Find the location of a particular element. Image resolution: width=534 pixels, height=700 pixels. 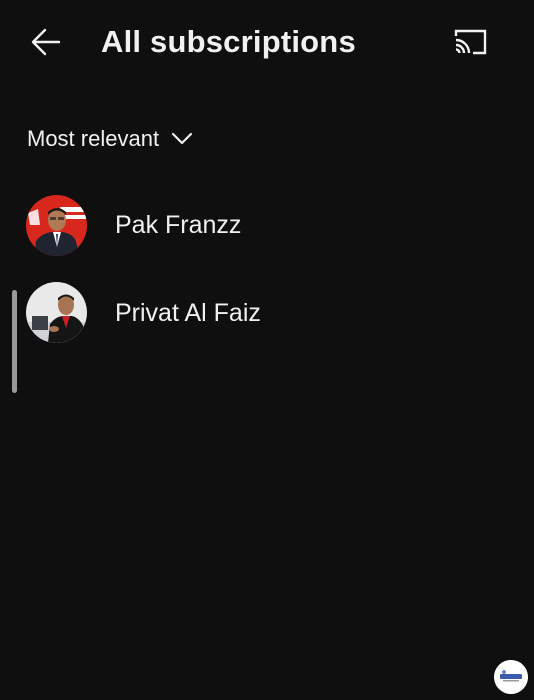

channel-name: Pak Franzz is located at coordinates (178, 225).